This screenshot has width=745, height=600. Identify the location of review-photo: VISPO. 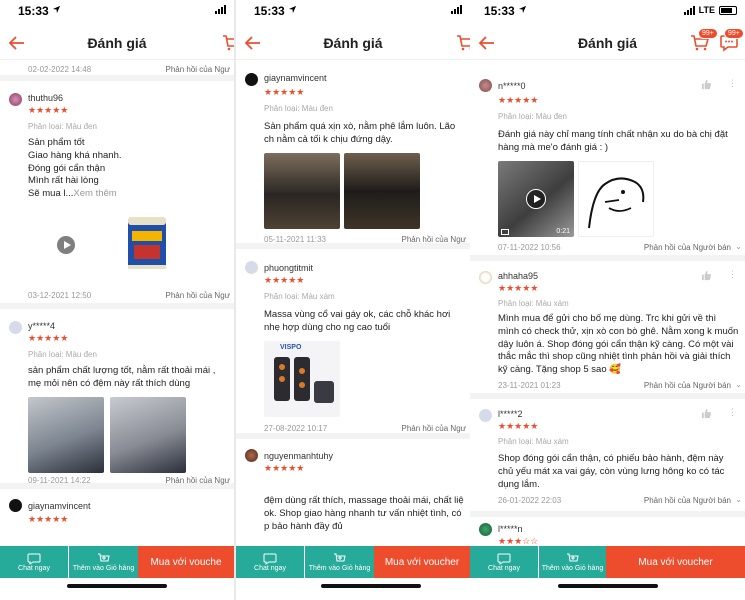
(302, 379).